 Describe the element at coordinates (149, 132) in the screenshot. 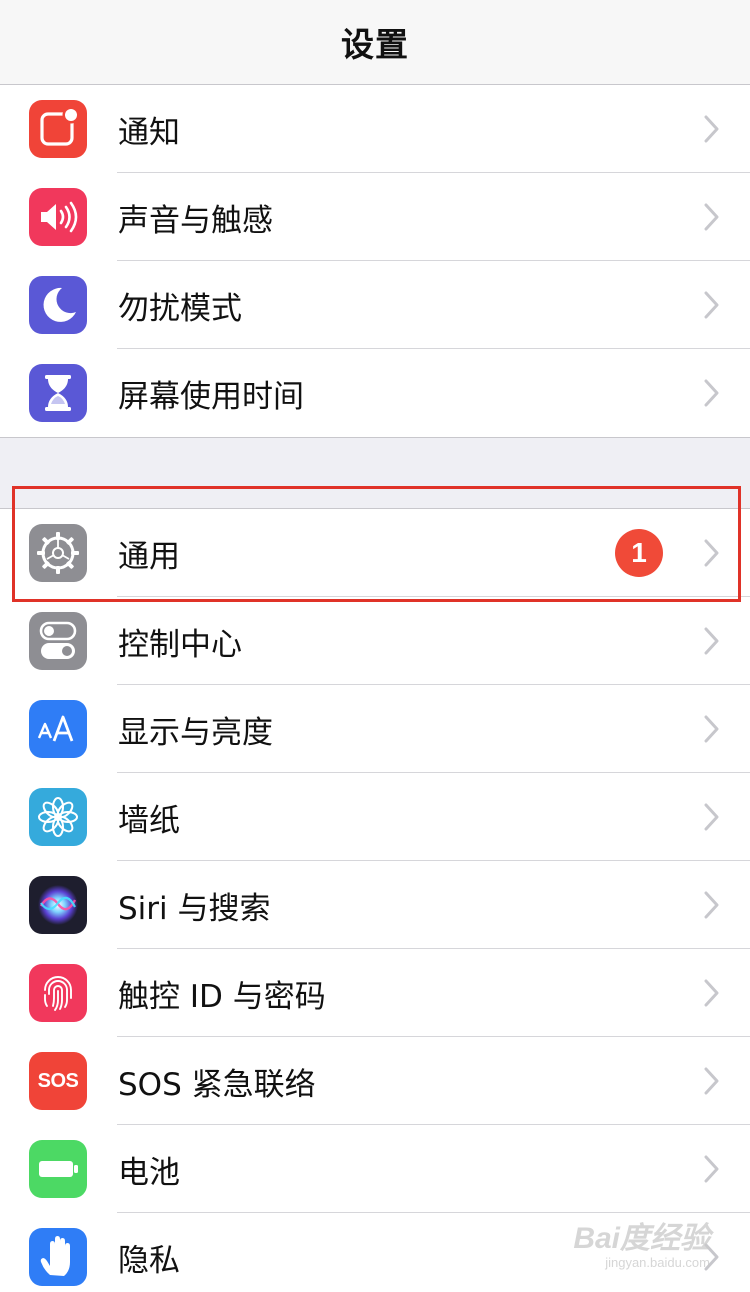

I see `settings-row-label: 通知` at that location.